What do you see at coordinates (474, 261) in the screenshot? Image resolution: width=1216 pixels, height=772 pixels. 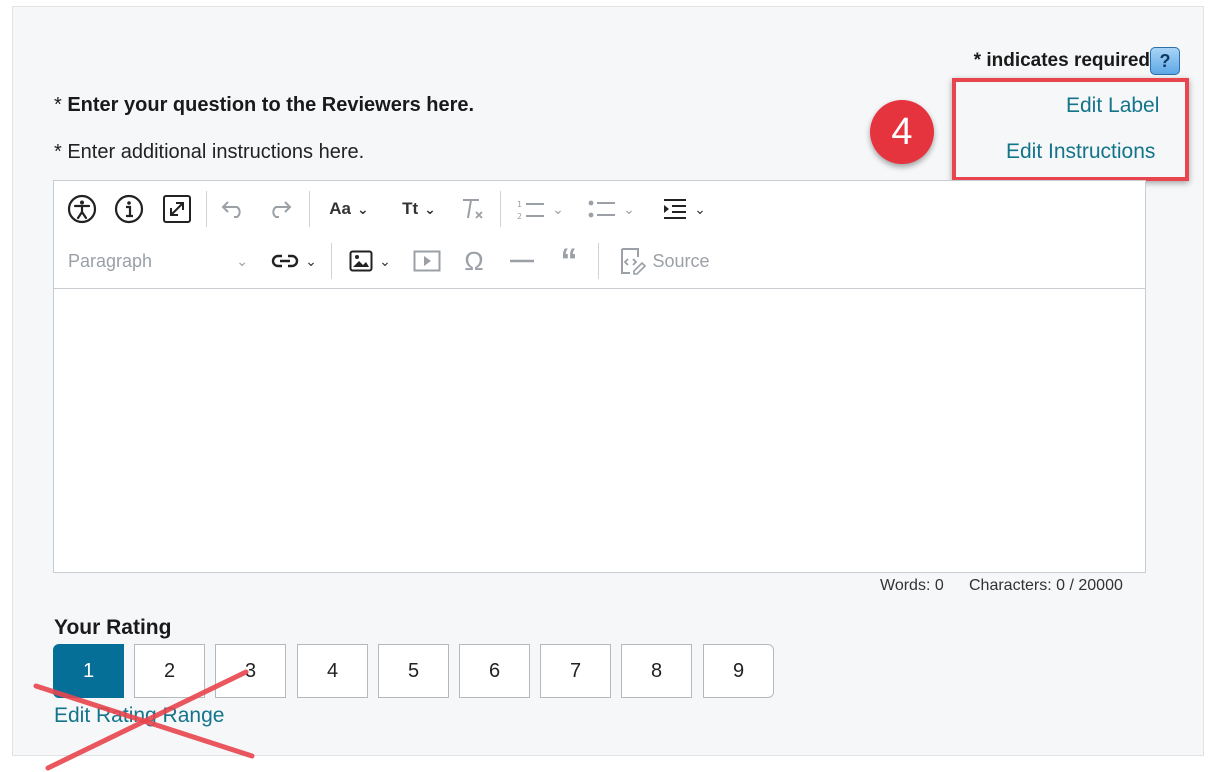 I see `special-characters-icon: Ω` at bounding box center [474, 261].